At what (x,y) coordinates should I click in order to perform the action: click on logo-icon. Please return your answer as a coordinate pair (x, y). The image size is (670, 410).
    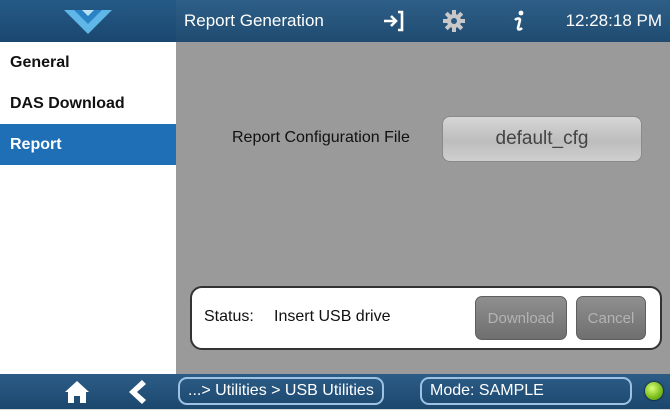
    Looking at the image, I should click on (88, 21).